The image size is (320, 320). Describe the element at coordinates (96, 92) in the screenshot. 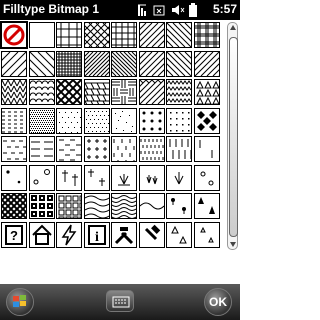

I see `pattern-swatch-shingles` at that location.